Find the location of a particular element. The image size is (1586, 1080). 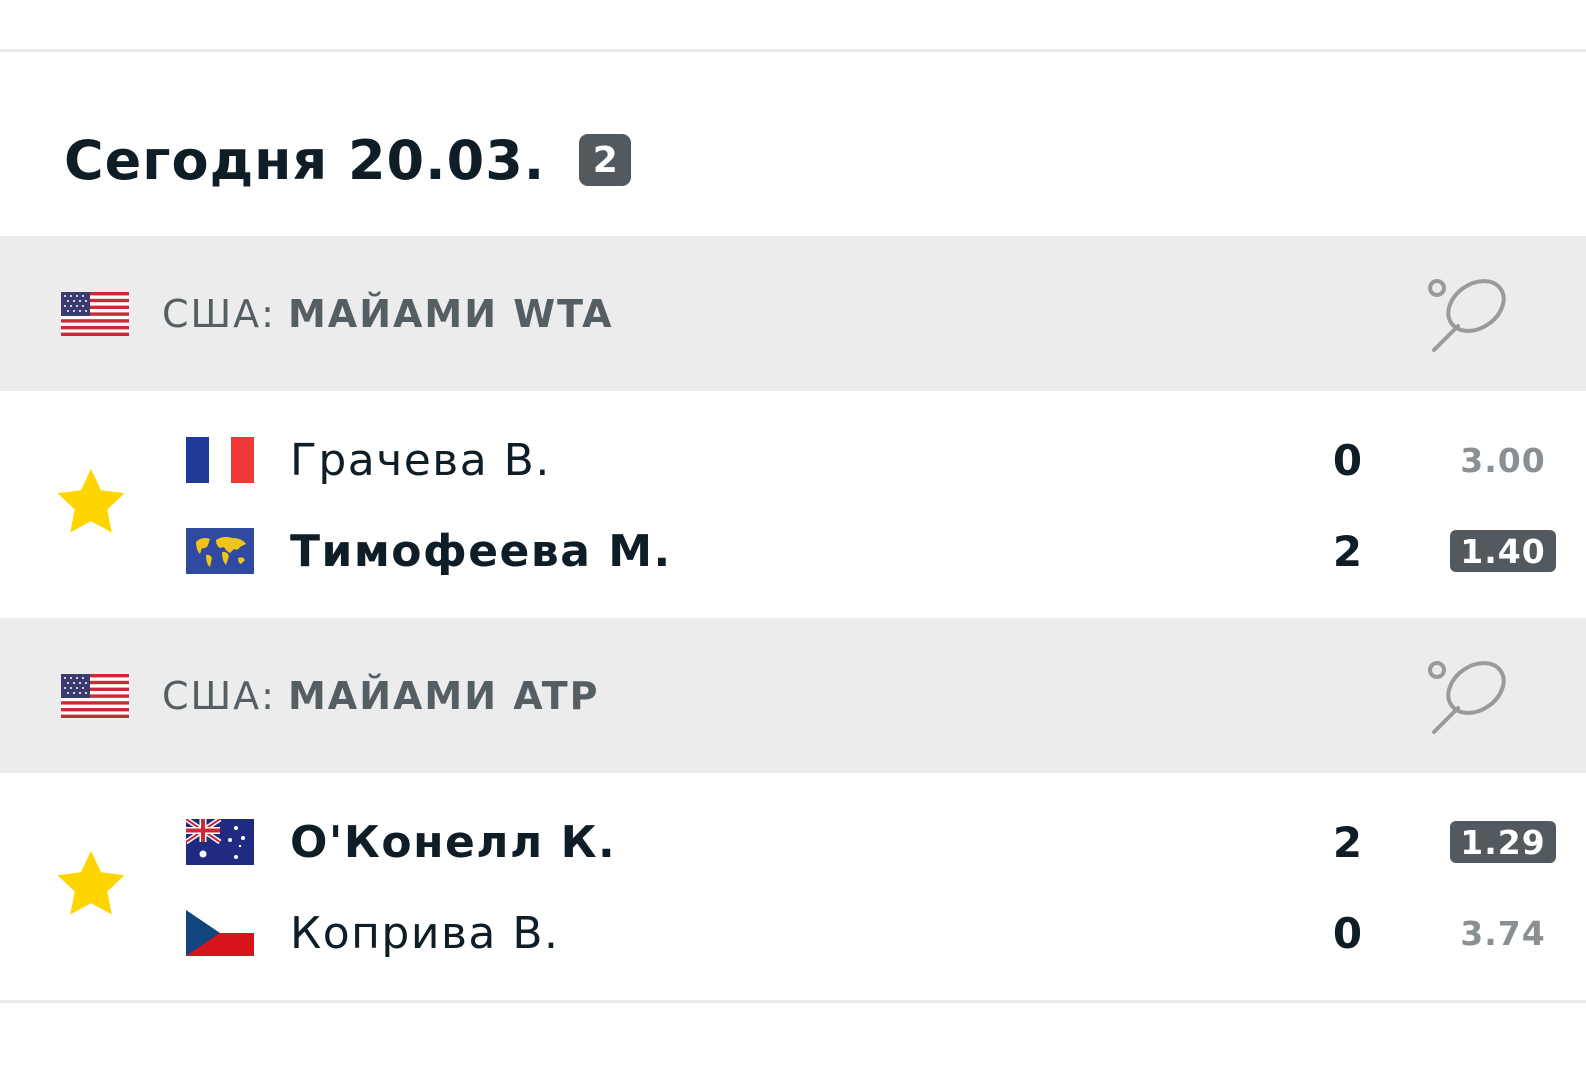

match-count-badge: 2 is located at coordinates (605, 160).